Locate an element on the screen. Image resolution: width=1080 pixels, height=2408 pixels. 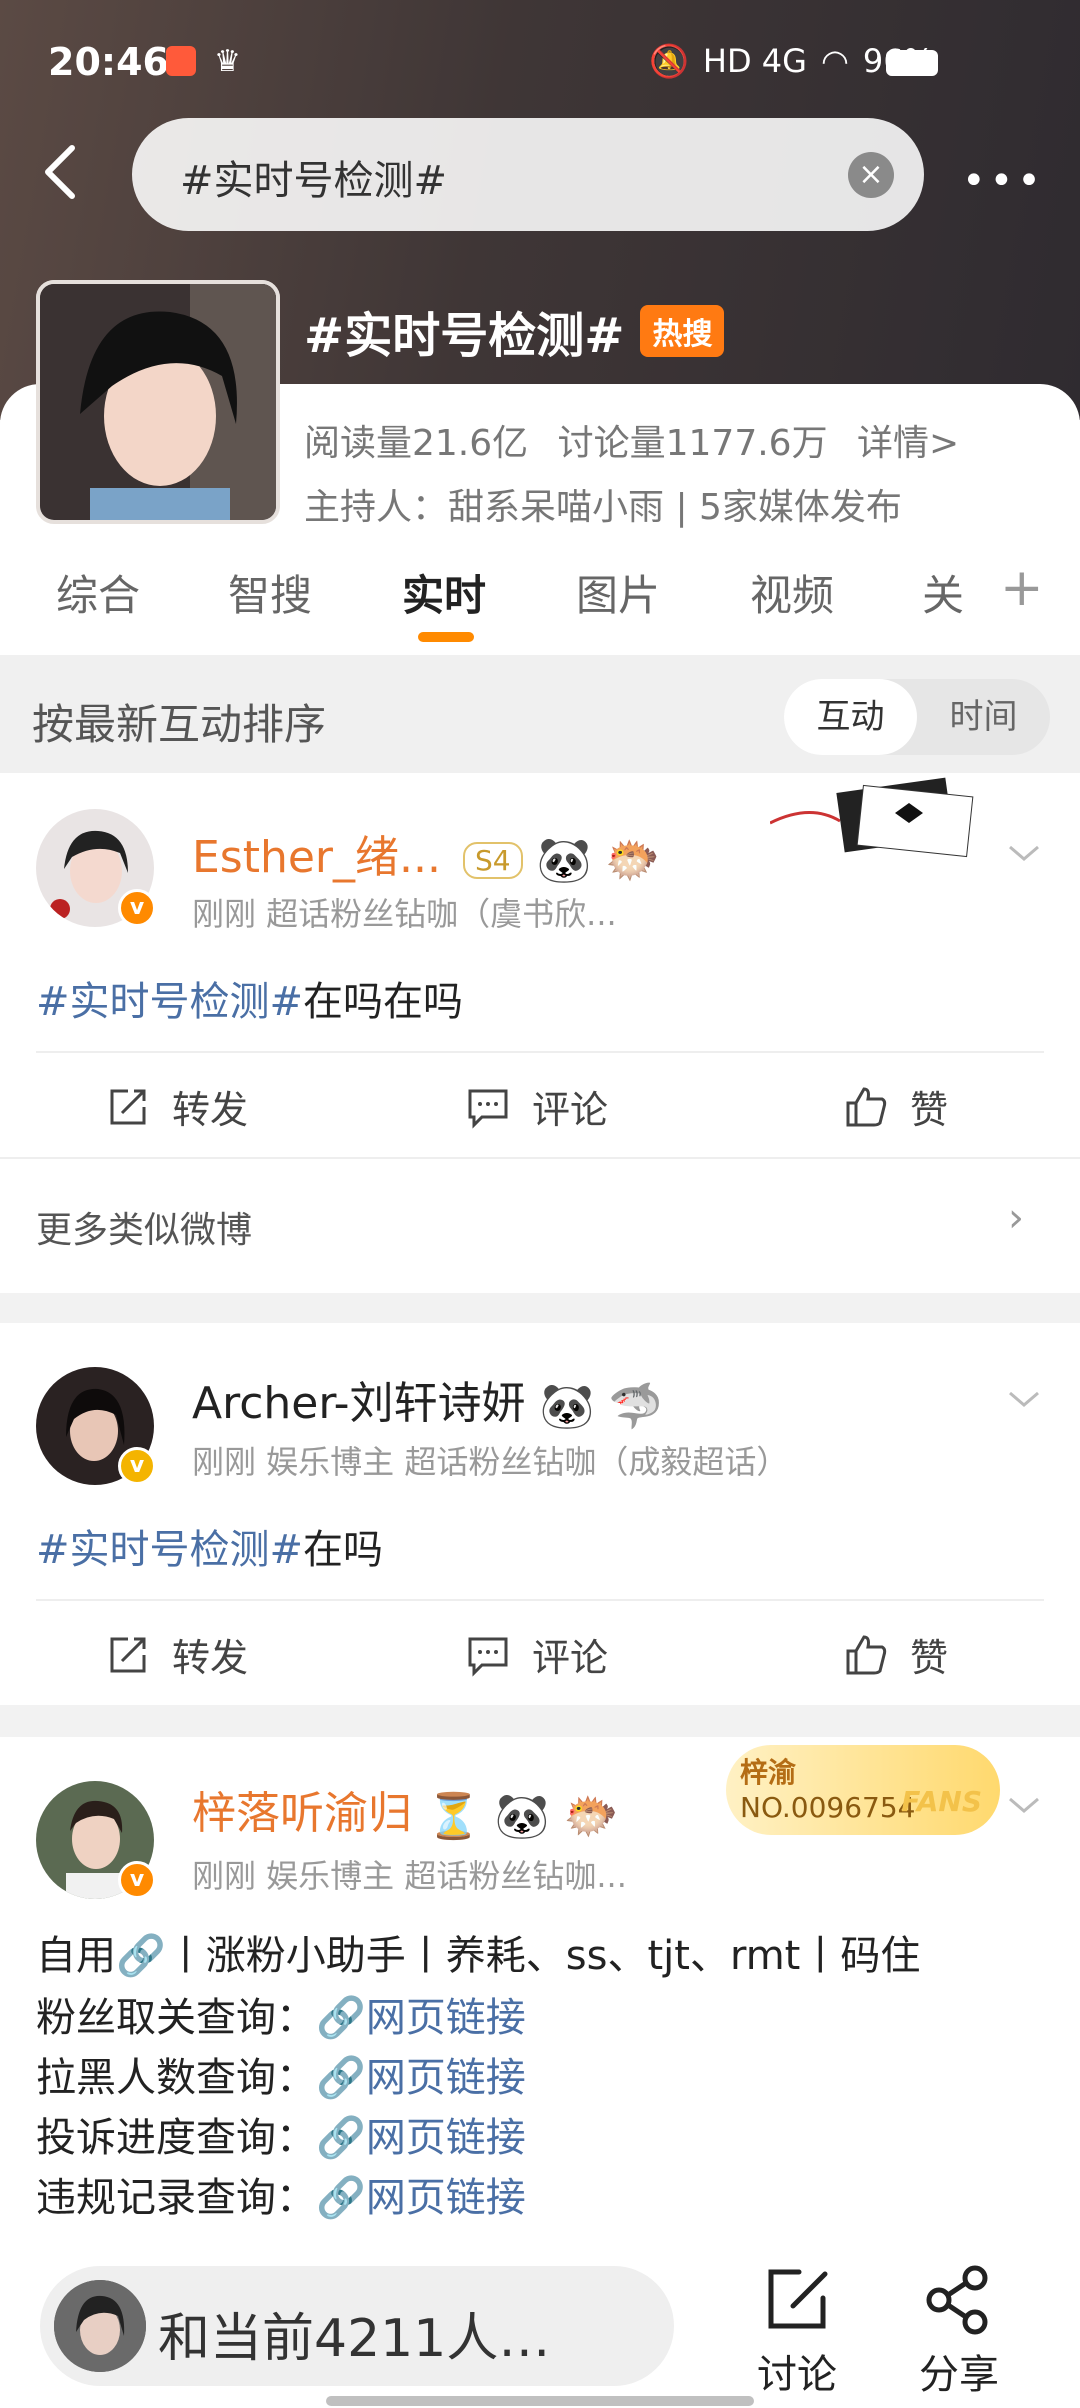
topic-avatar-front is located at coordinates (158, 402).